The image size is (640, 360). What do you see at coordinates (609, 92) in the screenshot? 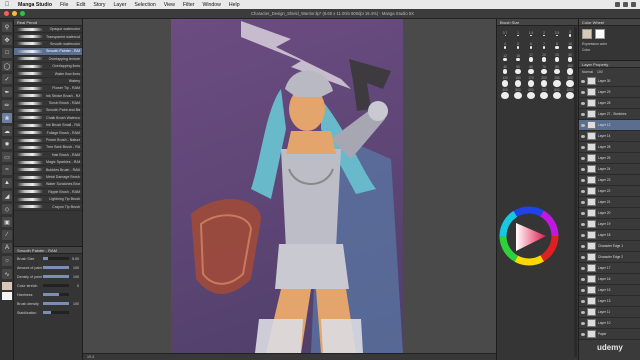
I see `layer-row: Layer 29` at bounding box center [609, 92].